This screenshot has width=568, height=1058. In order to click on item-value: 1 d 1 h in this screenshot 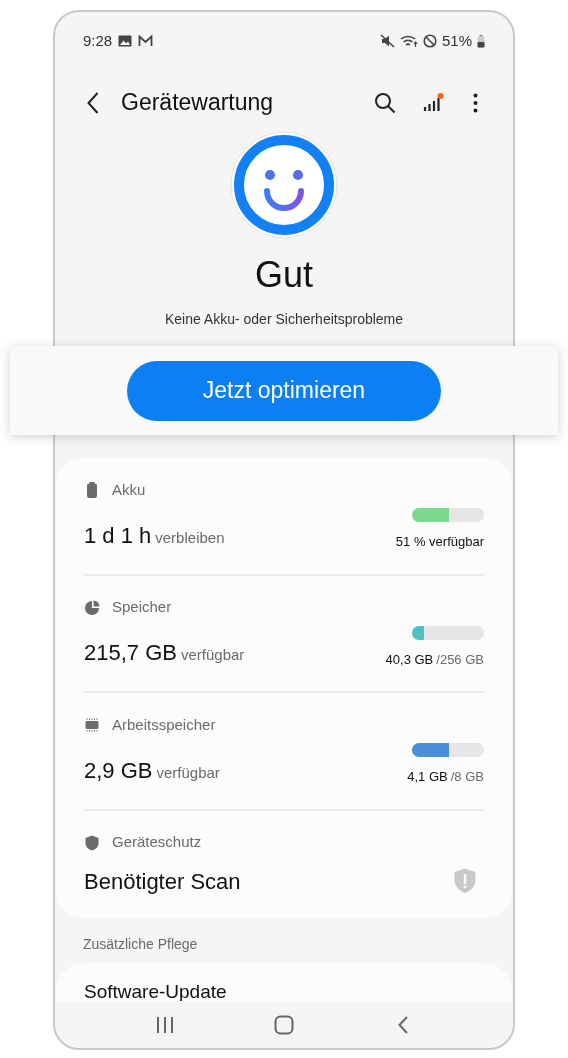, I will do `click(118, 535)`.